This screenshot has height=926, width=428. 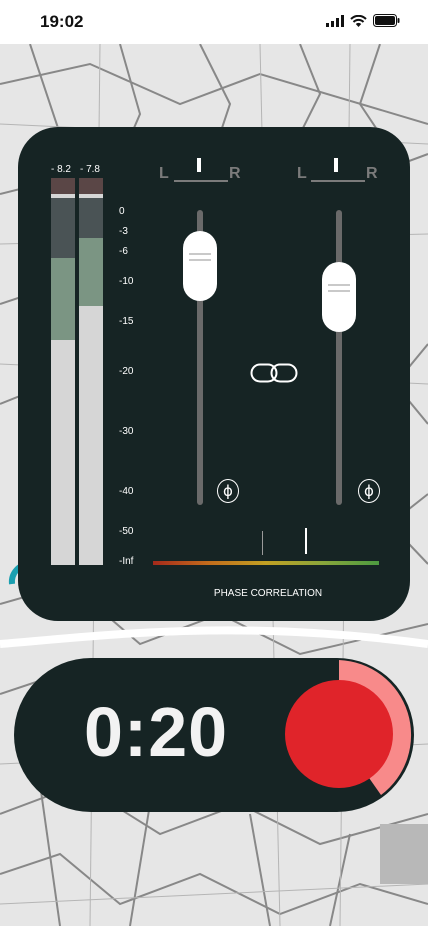 What do you see at coordinates (62, 21) in the screenshot?
I see `status-time: 19:02` at bounding box center [62, 21].